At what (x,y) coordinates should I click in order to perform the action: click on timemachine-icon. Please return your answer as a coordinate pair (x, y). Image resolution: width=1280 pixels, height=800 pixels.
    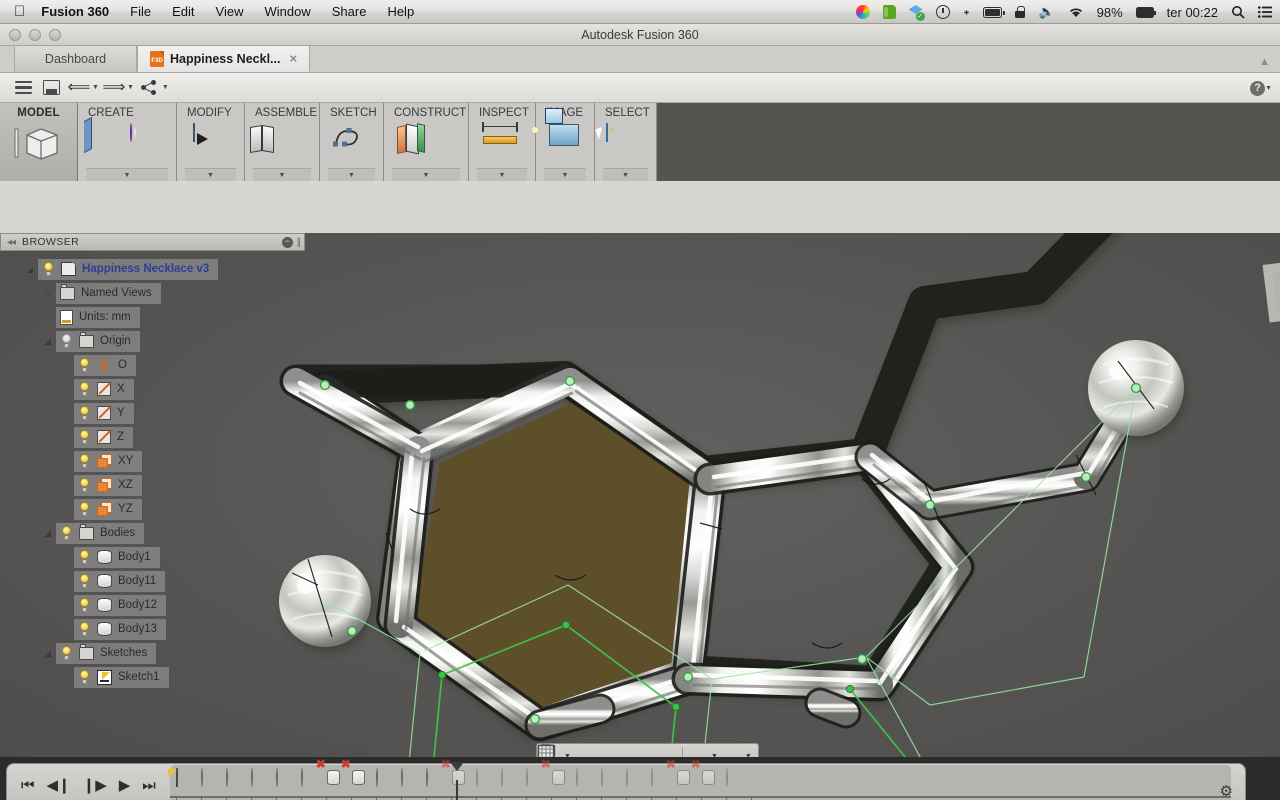
    Looking at the image, I should click on (942, 12).